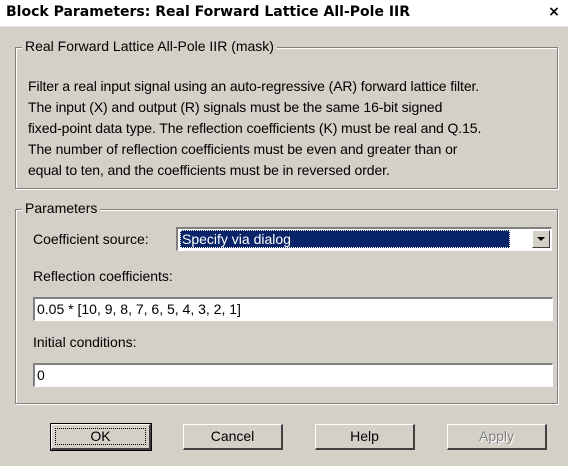  I want to click on close-icon: ×, so click(554, 12).